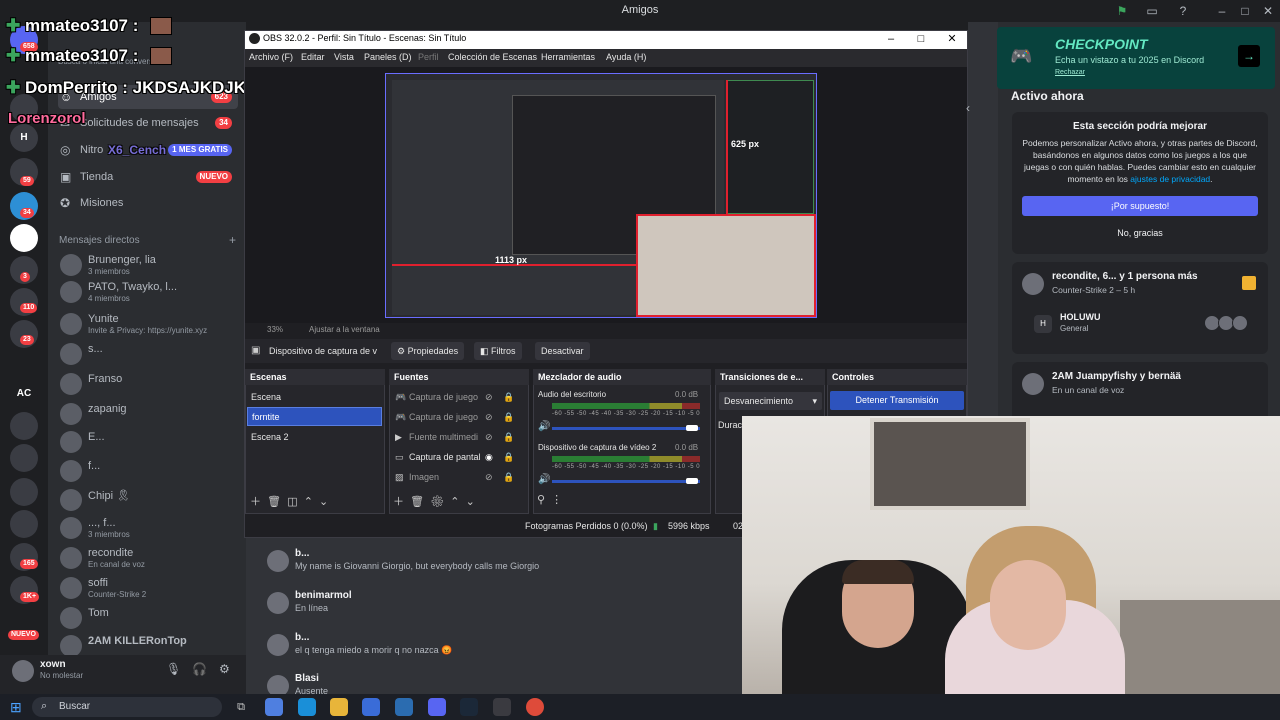 This screenshot has height=720, width=1280. Describe the element at coordinates (16, 707) in the screenshot. I see `windows-start-icon: ⊞` at that location.